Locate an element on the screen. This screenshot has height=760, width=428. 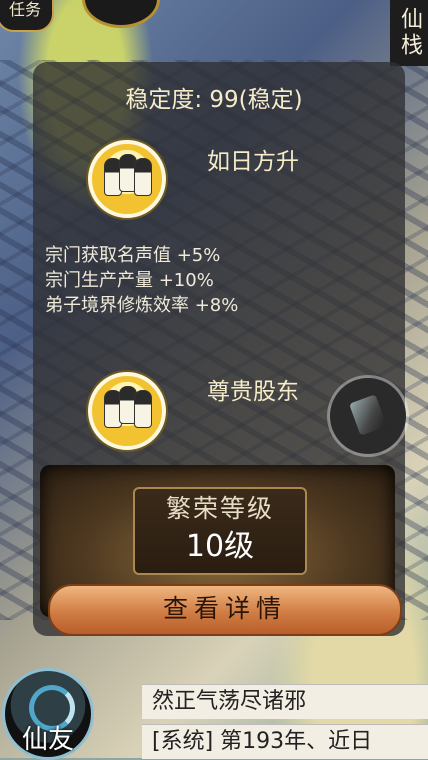
stability-text: 稳定度: 99(稳定) is located at coordinates (214, 100).